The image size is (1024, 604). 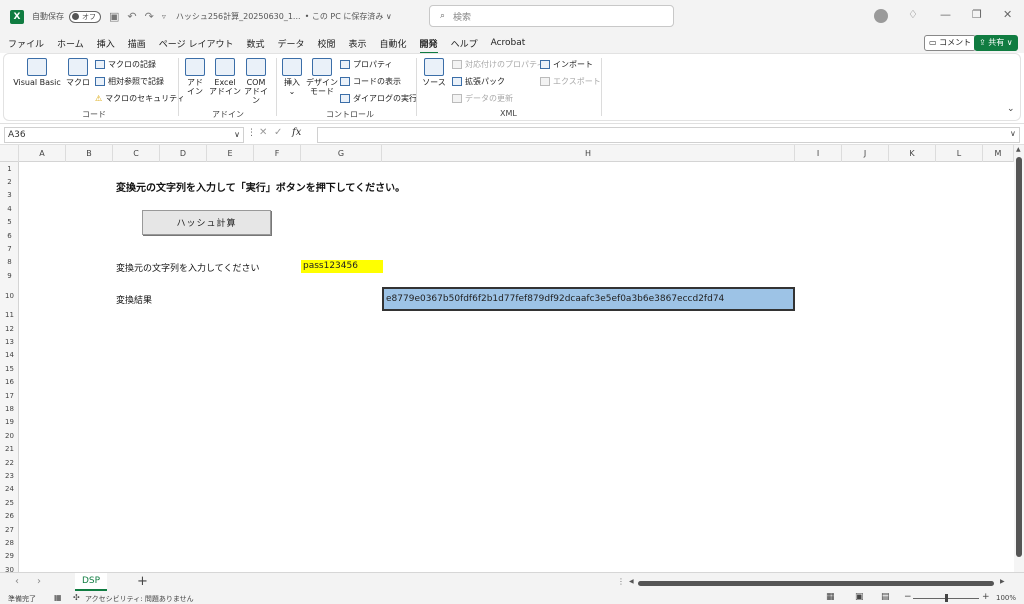 What do you see at coordinates (668, 135) in the screenshot?
I see `formula-input` at bounding box center [668, 135].